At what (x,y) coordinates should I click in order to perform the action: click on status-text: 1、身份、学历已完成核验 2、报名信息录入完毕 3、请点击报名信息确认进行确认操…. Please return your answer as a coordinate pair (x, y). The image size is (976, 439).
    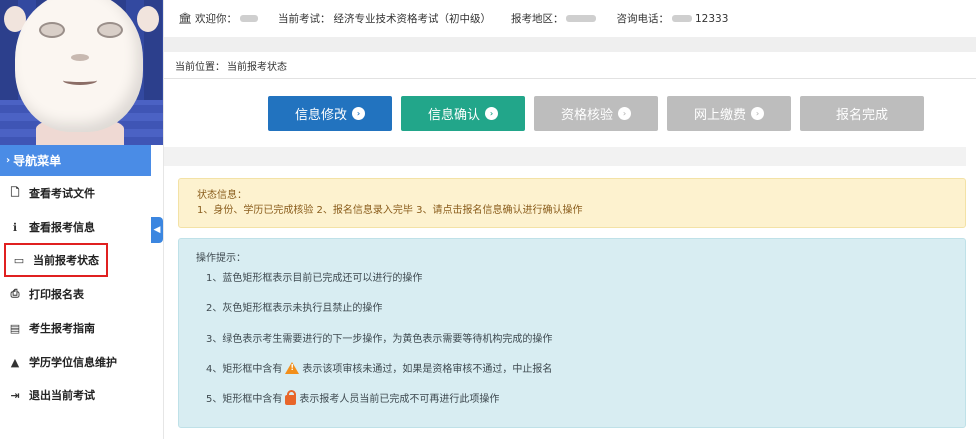
    Looking at the image, I should click on (390, 210).